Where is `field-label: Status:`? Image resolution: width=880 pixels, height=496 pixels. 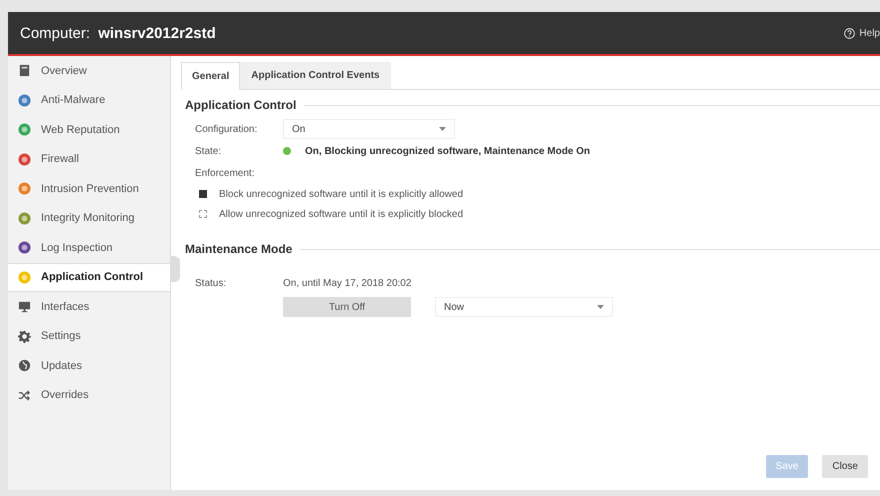 field-label: Status: is located at coordinates (211, 283).